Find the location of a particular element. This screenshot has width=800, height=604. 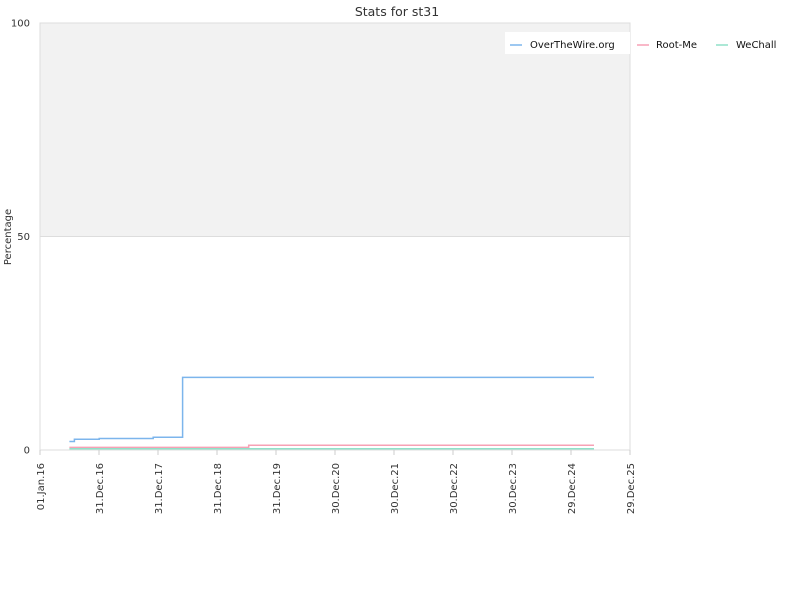

x-tick-label: 30.Dec.22 is located at coordinates (454, 488).